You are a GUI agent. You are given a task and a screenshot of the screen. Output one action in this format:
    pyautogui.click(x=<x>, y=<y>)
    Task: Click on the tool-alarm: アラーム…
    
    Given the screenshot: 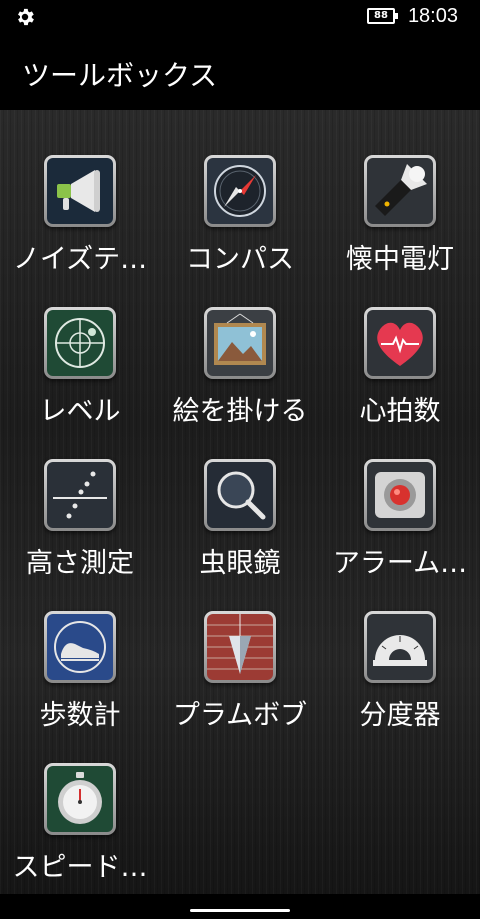 What is the action you would take?
    pyautogui.click(x=400, y=496)
    